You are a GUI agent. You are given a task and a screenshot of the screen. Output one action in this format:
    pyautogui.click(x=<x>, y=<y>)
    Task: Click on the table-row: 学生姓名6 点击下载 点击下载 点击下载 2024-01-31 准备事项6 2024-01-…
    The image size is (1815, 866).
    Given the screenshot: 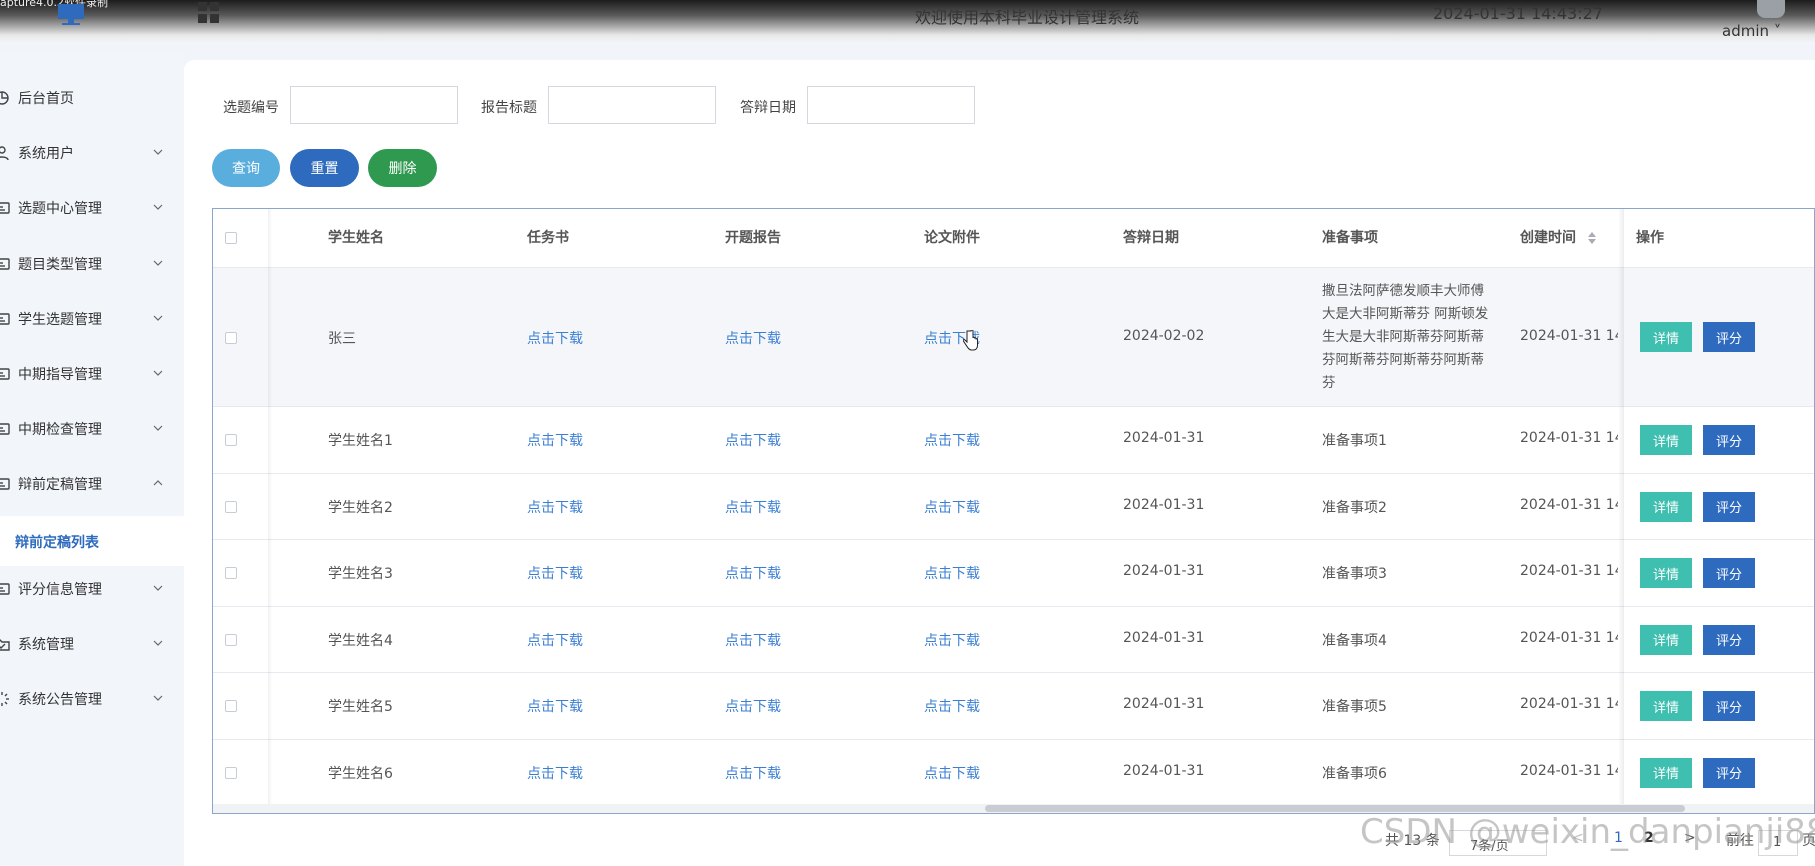 What is the action you would take?
    pyautogui.click(x=1013, y=772)
    